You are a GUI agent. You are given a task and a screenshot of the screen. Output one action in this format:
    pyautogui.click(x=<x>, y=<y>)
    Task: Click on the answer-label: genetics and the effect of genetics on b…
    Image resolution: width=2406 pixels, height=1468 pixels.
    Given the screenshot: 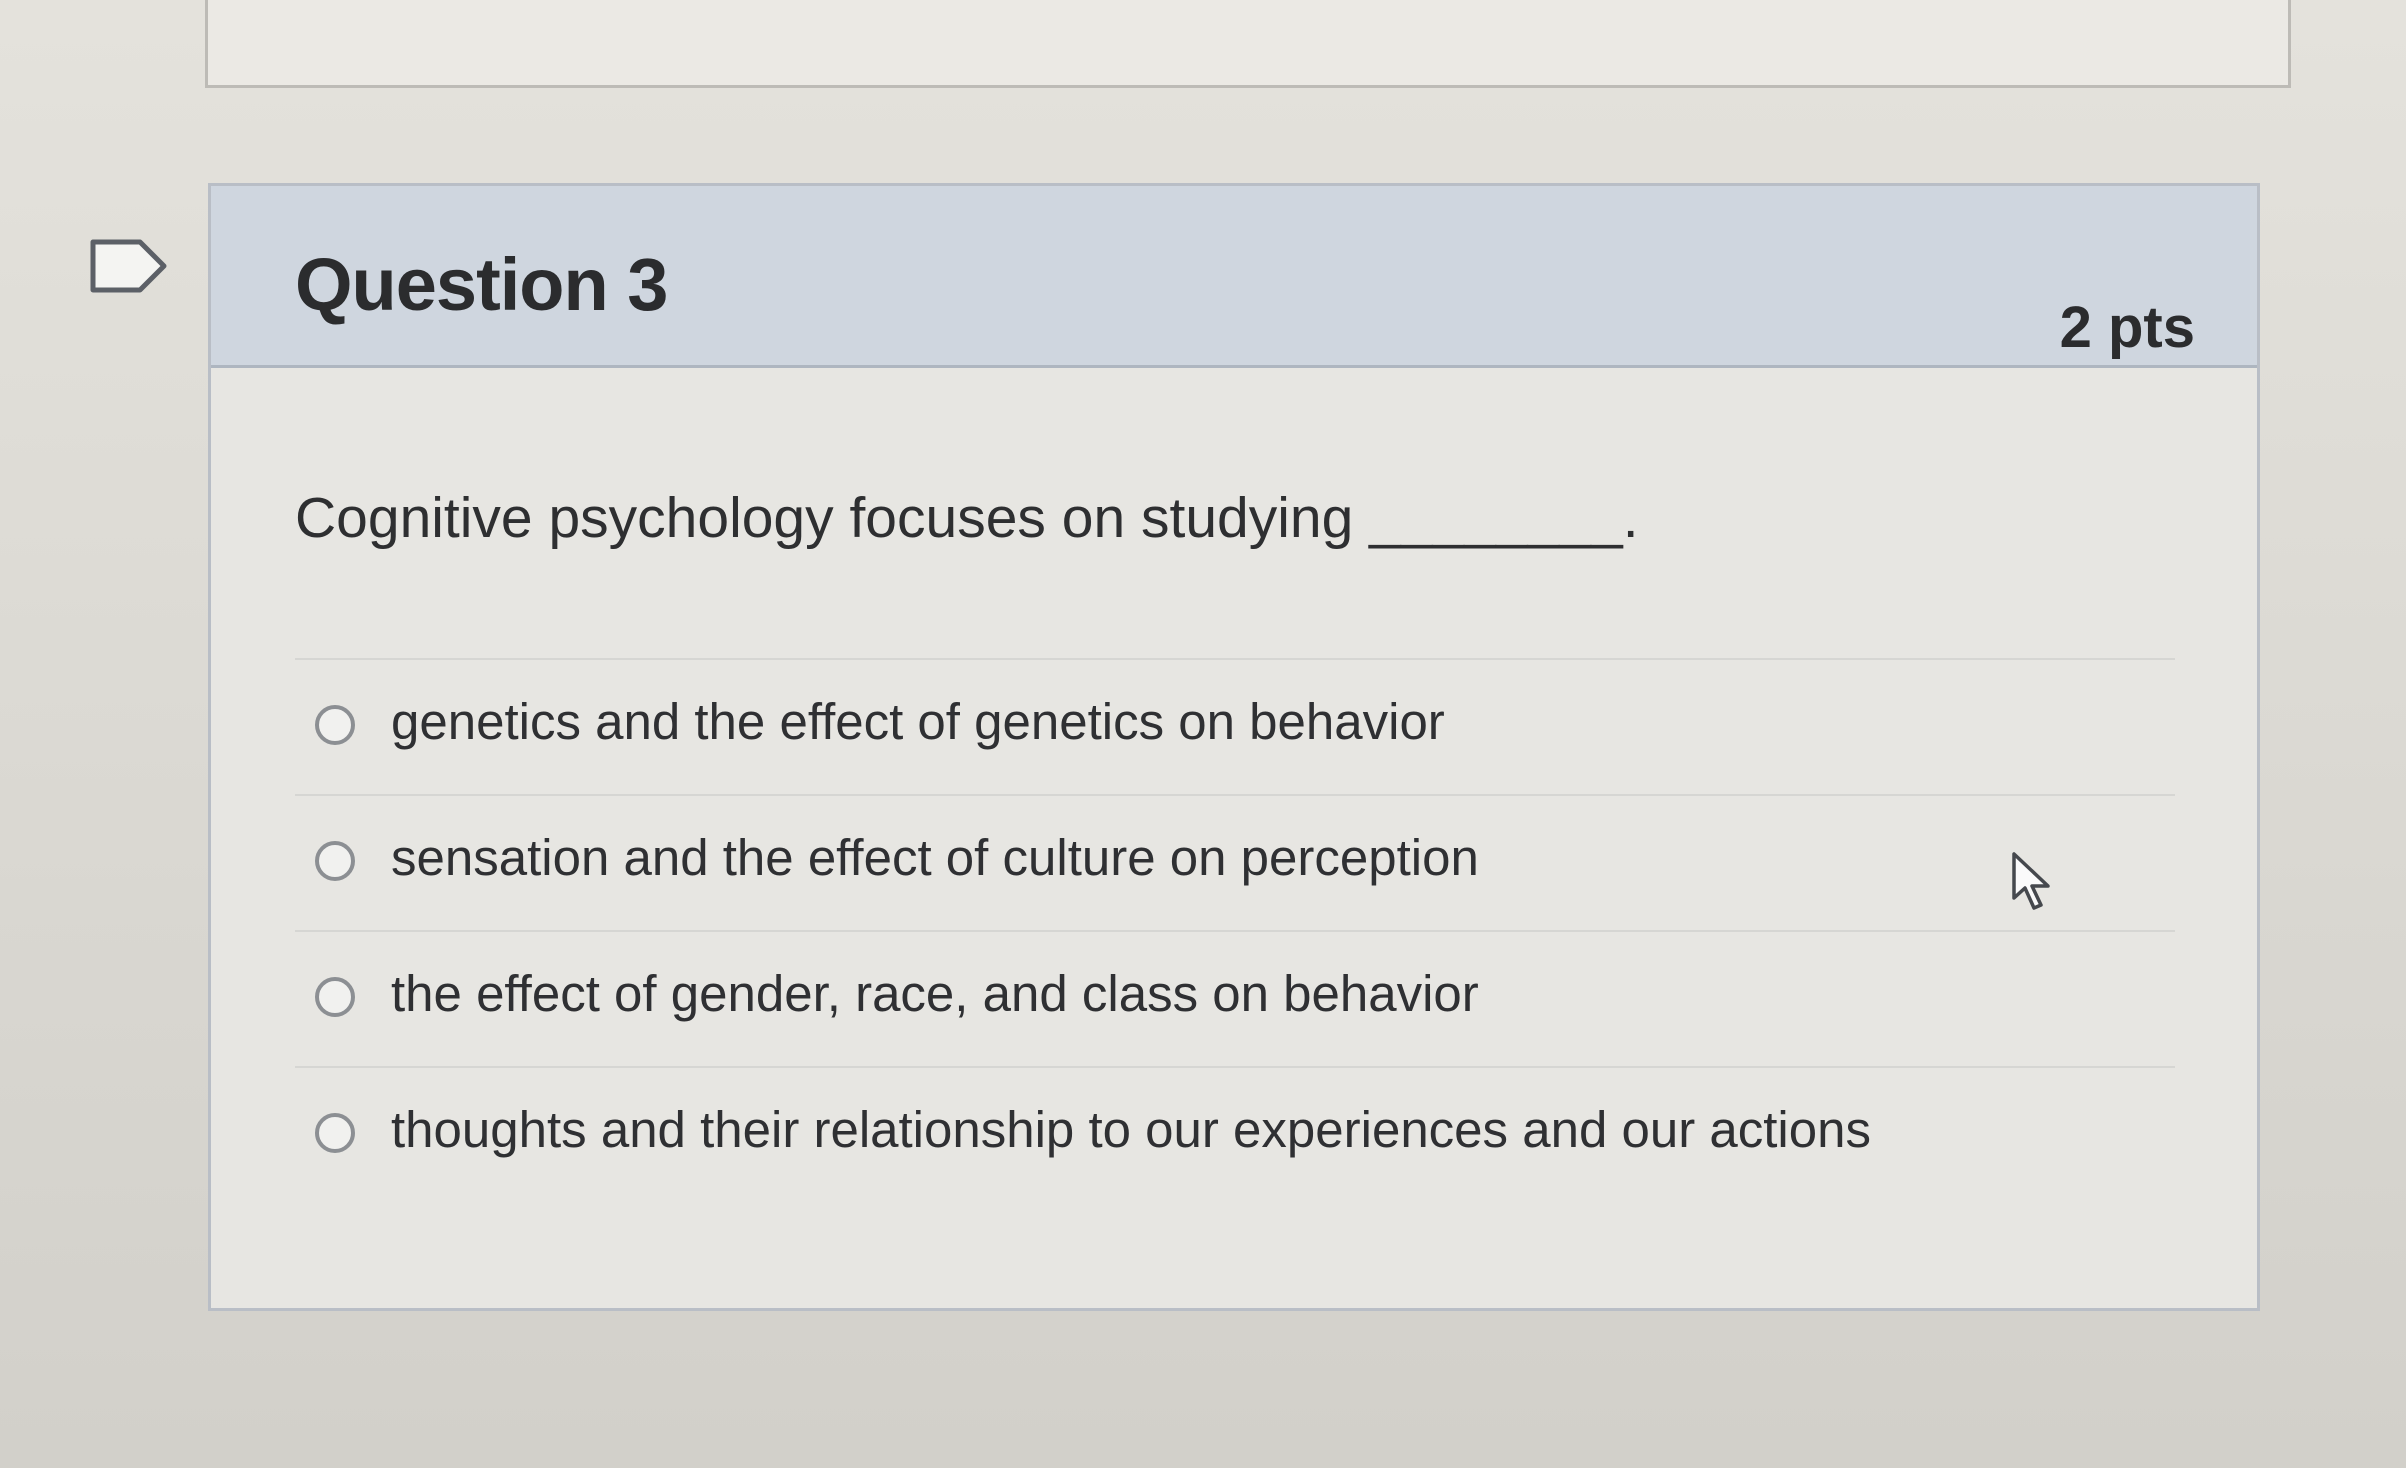 What is the action you would take?
    pyautogui.click(x=918, y=721)
    